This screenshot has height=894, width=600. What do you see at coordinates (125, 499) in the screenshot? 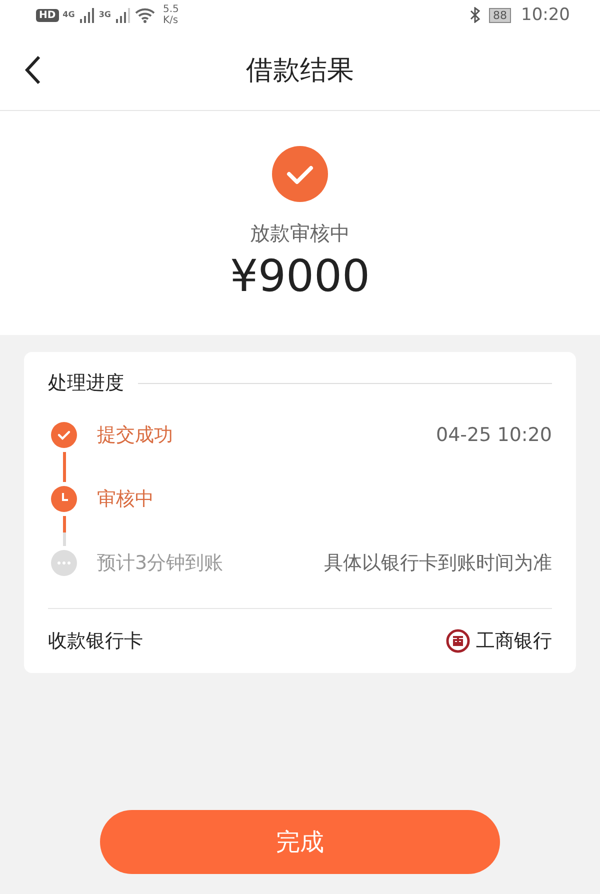
I see `step-label: 审核中` at bounding box center [125, 499].